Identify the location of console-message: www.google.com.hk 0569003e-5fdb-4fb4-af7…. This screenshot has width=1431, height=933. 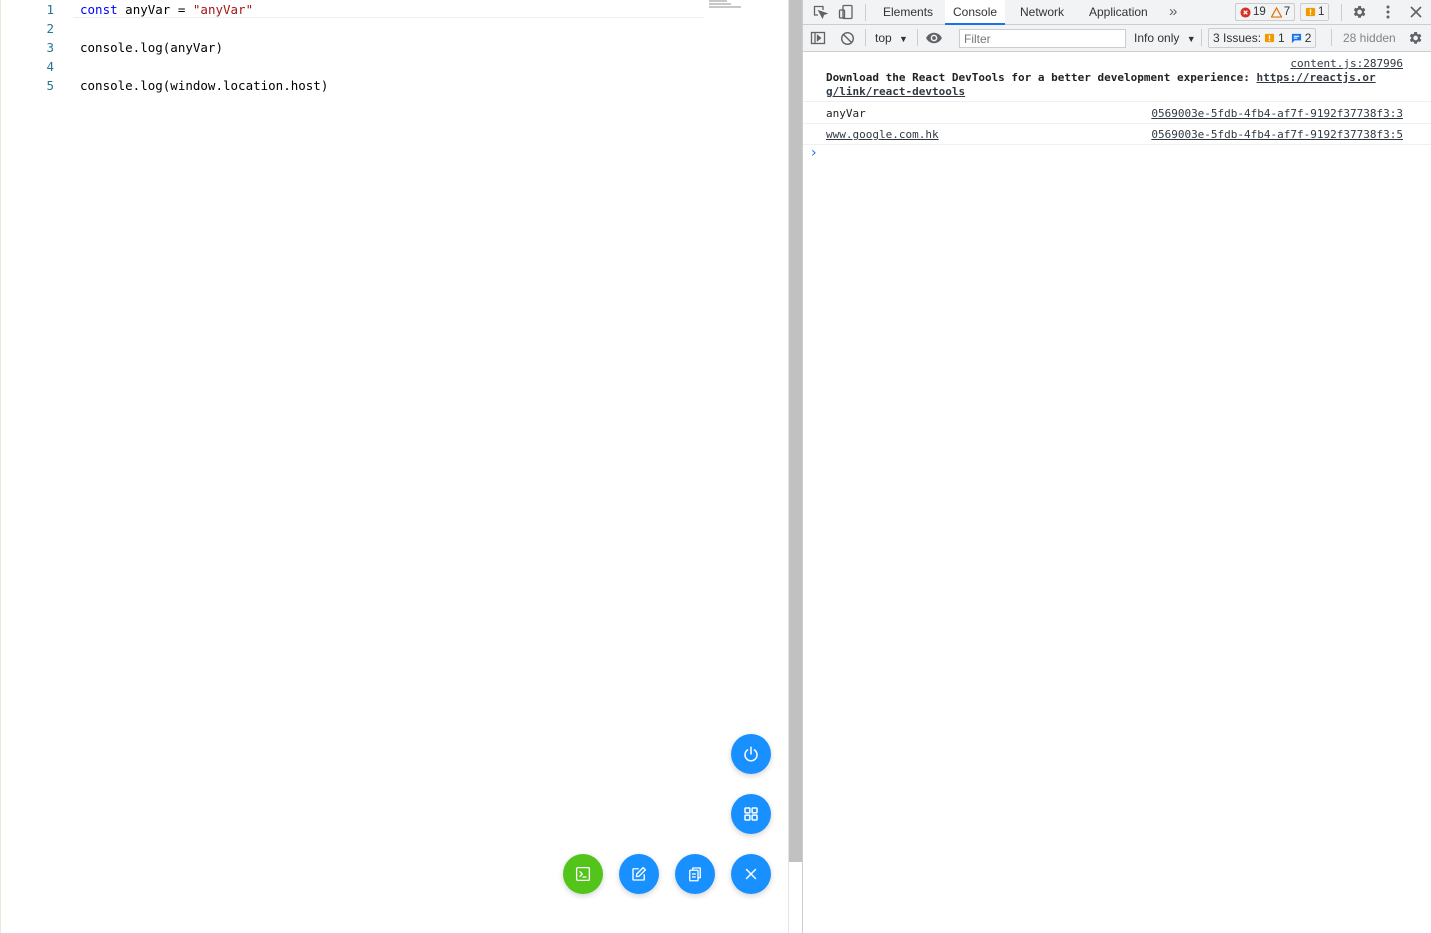
(1117, 134).